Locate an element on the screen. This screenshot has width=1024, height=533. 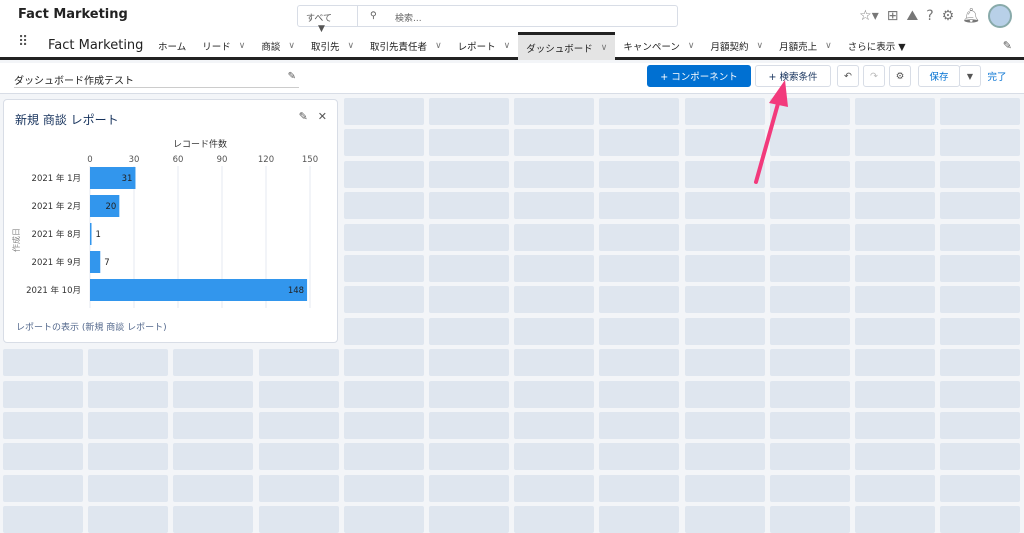
tab-label: 取引先 is located at coordinates (325, 47).